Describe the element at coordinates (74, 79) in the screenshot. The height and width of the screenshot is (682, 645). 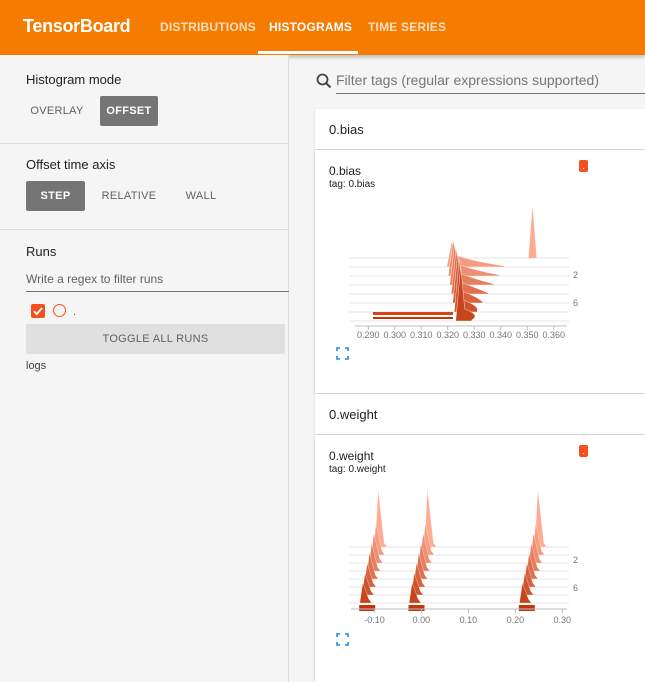
I see `histogram-mode-title: Histogram mode` at that location.